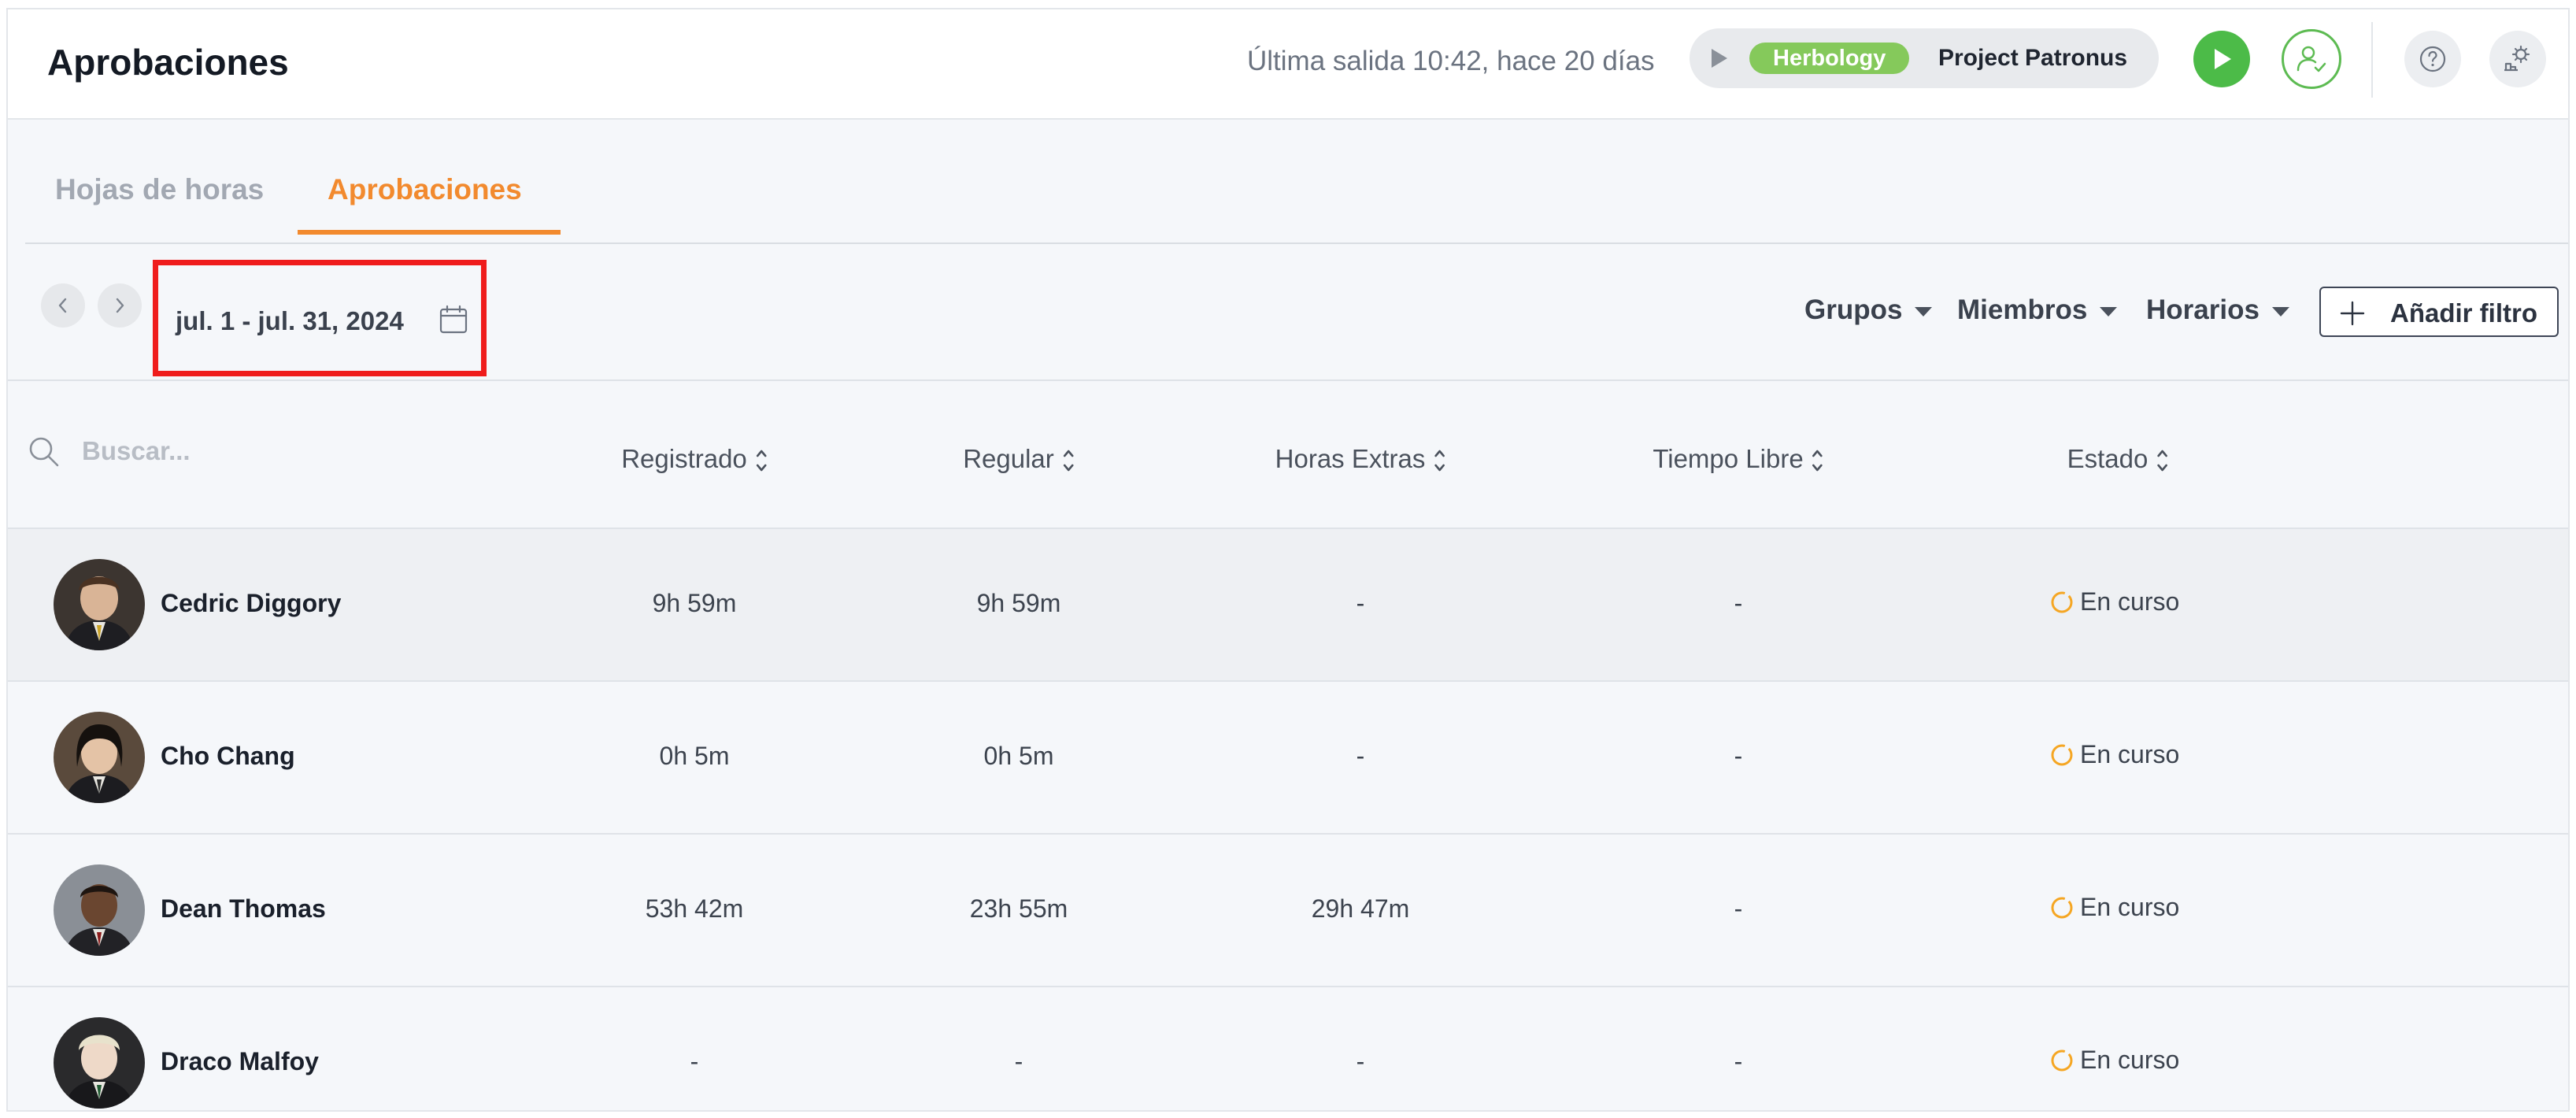 Image resolution: width=2576 pixels, height=1118 pixels. I want to click on members-filter-label: Miembros, so click(2022, 309).